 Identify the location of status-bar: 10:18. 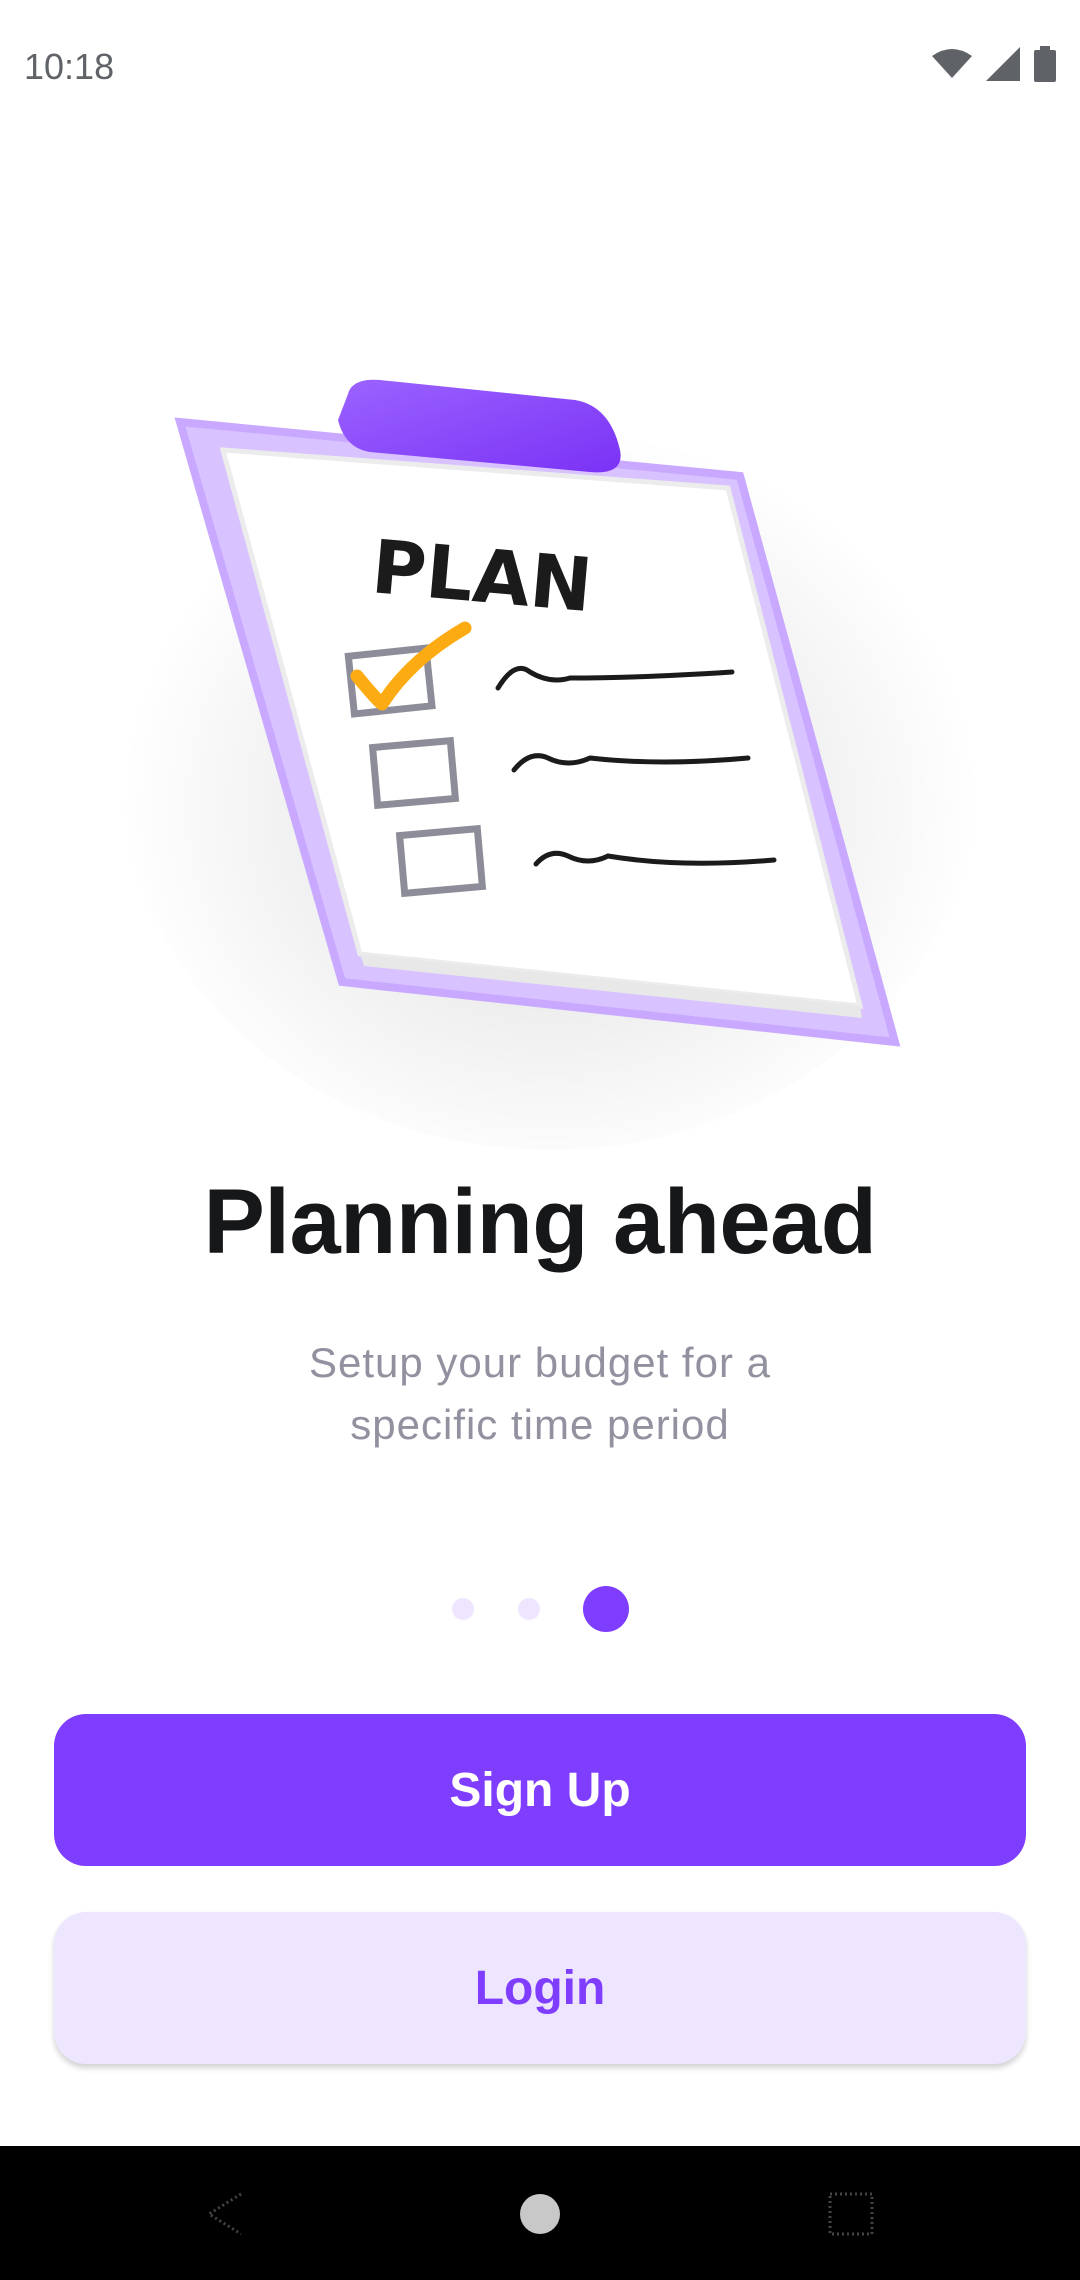
(540, 70).